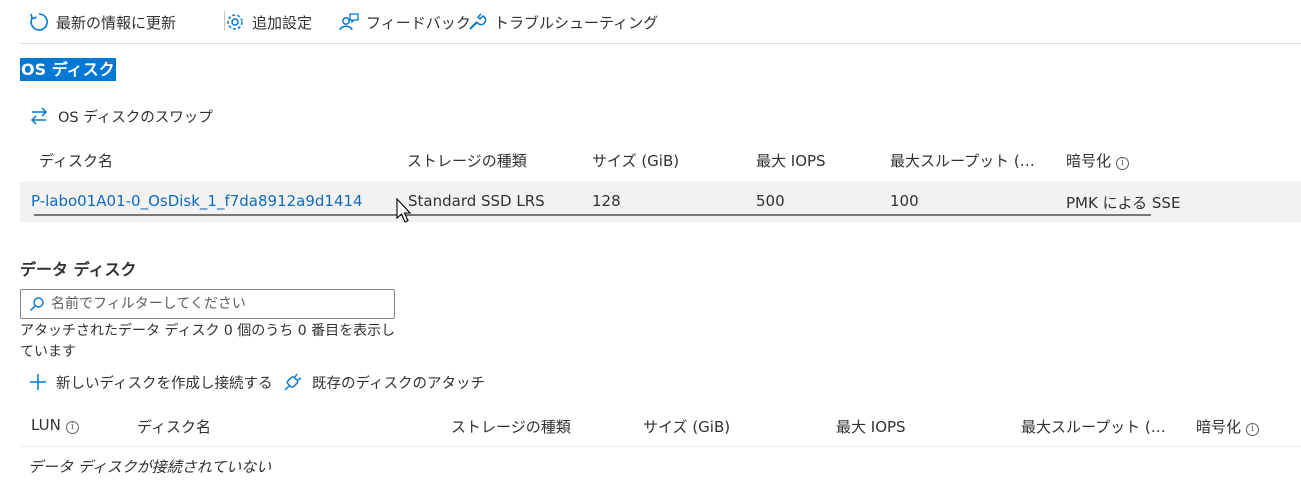 This screenshot has width=1301, height=496. Describe the element at coordinates (135, 117) in the screenshot. I see `swap-os-disk-label: OS ディスクのスワップ` at that location.